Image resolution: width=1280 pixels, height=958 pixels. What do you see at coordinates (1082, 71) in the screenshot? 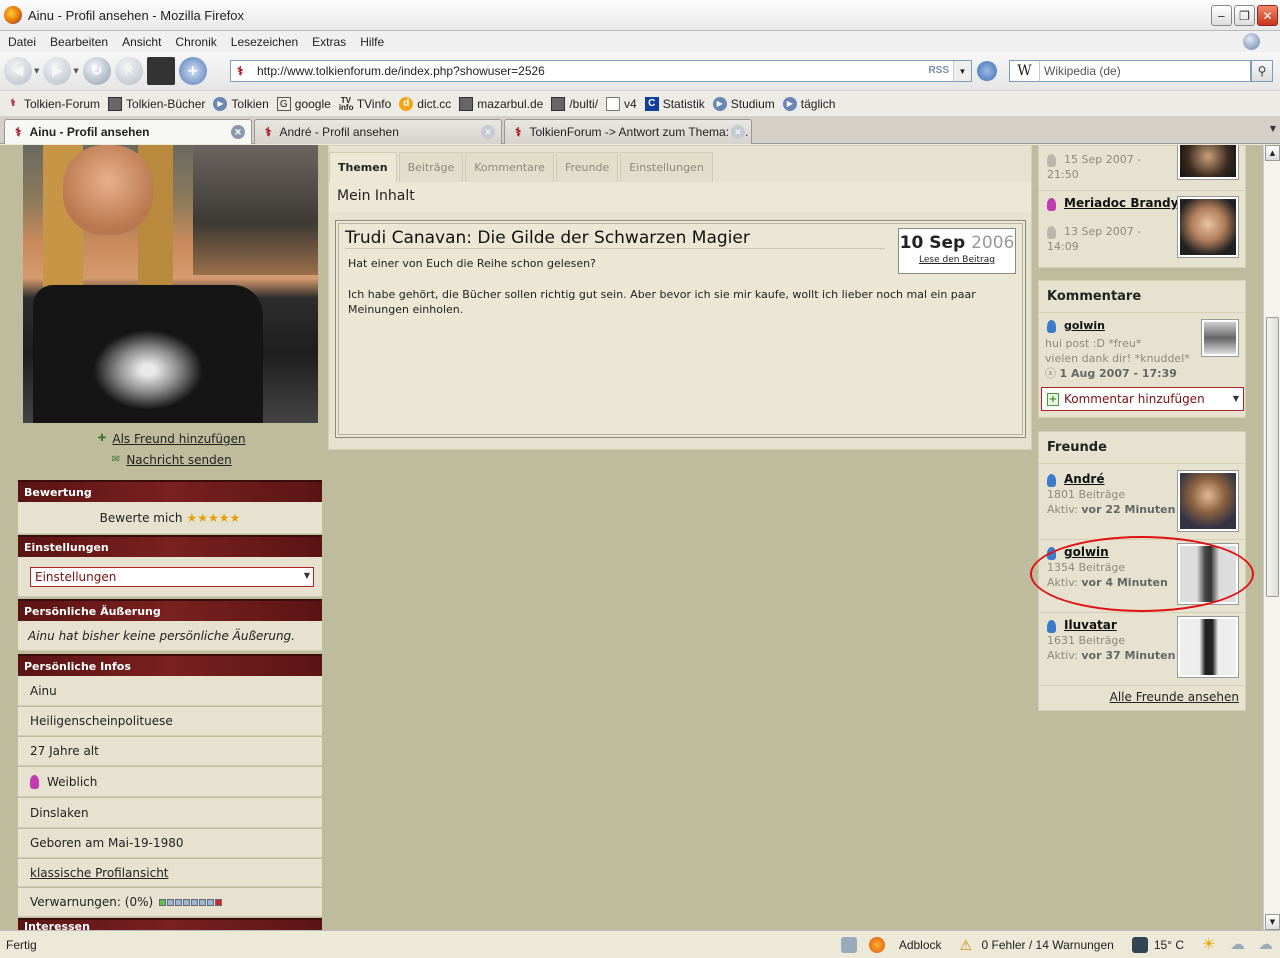
I see `search-input: Wikipedia (de)` at bounding box center [1082, 71].